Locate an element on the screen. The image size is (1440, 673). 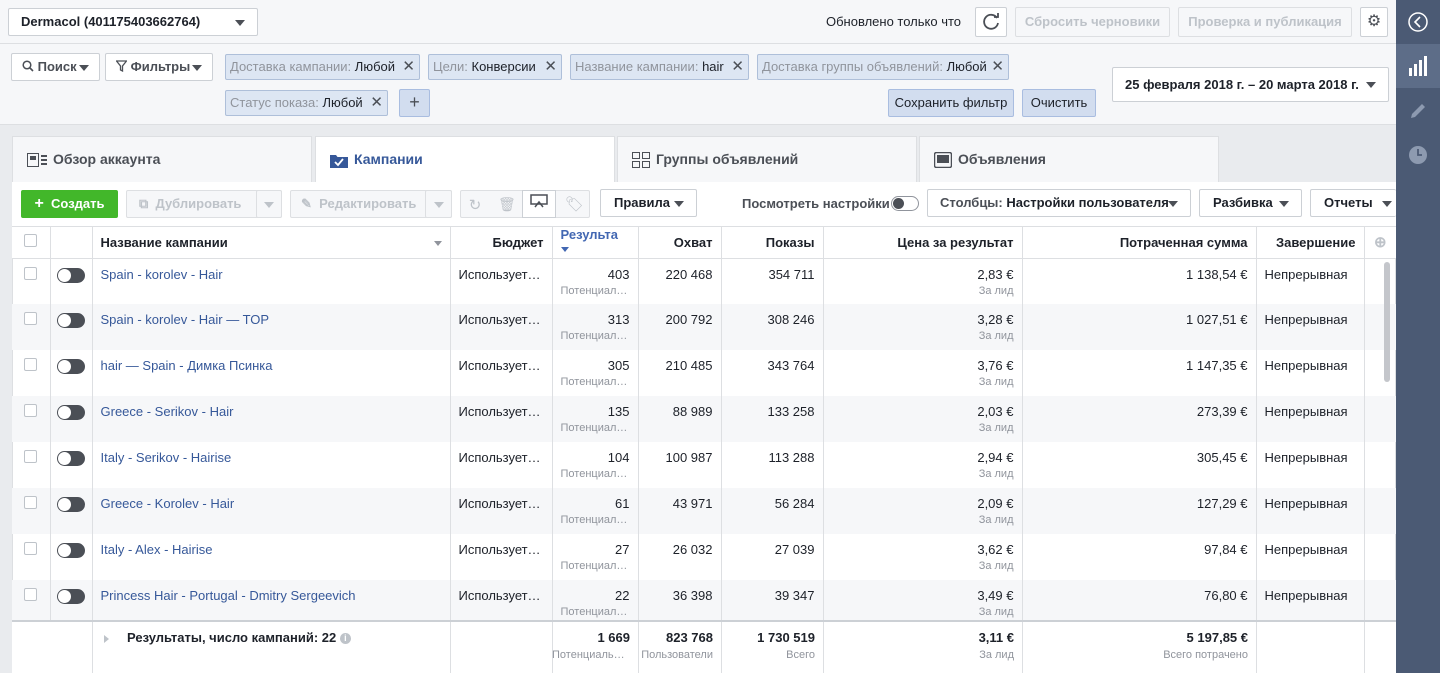
rules-button: Правила is located at coordinates (648, 203).